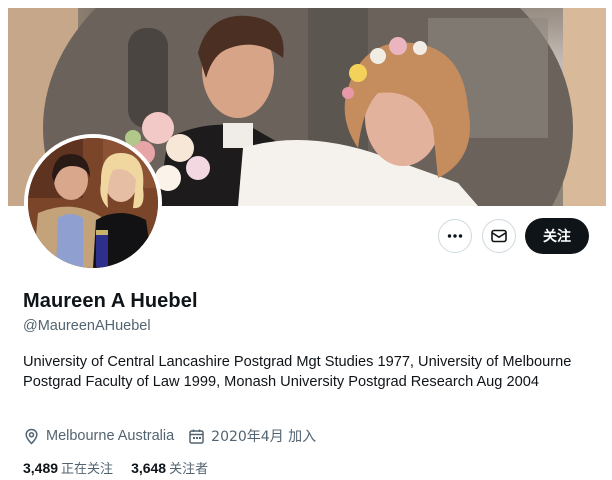 This screenshot has height=480, width=612. What do you see at coordinates (110, 436) in the screenshot?
I see `location-text: Melbourne Australia` at bounding box center [110, 436].